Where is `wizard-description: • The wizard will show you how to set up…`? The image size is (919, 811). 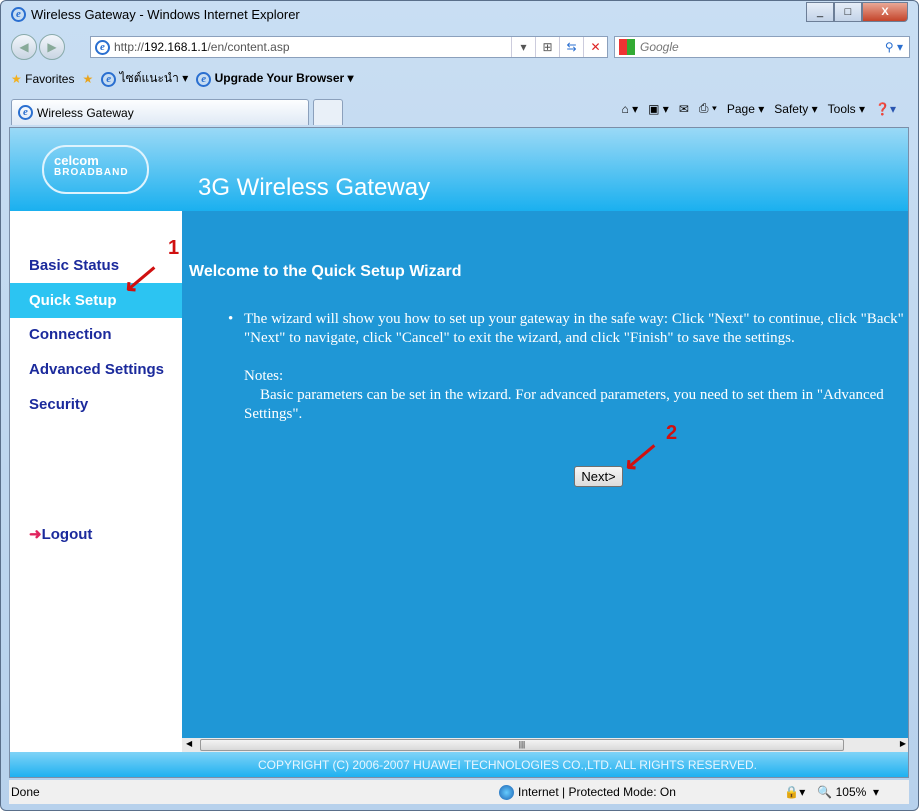
wizard-description: • The wizard will show you how to set up… is located at coordinates (568, 367).